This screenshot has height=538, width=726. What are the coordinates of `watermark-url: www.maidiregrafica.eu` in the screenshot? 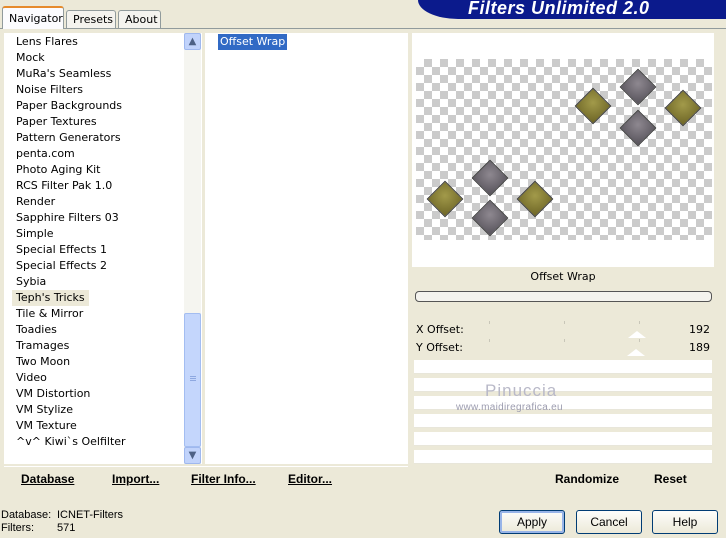 It's located at (509, 407).